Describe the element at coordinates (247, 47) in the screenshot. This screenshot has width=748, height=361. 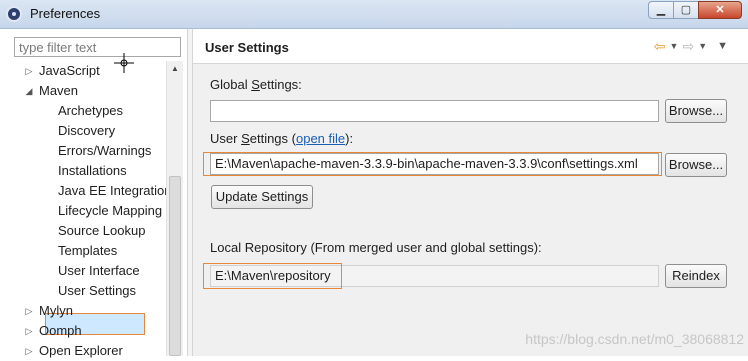
I see `page-title: User Settings` at that location.